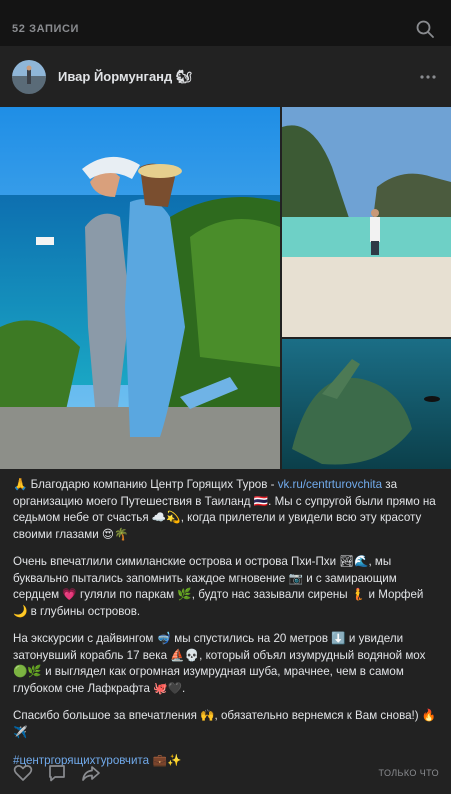 The width and height of the screenshot is (451, 794). I want to click on search-icon, so click(425, 29).